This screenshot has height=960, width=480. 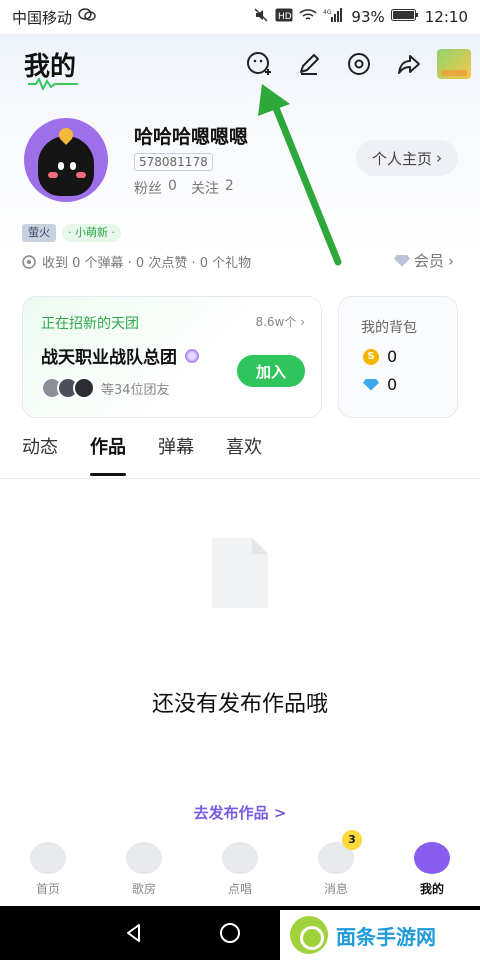 What do you see at coordinates (432, 858) in the screenshot?
I see `mine-icon` at bounding box center [432, 858].